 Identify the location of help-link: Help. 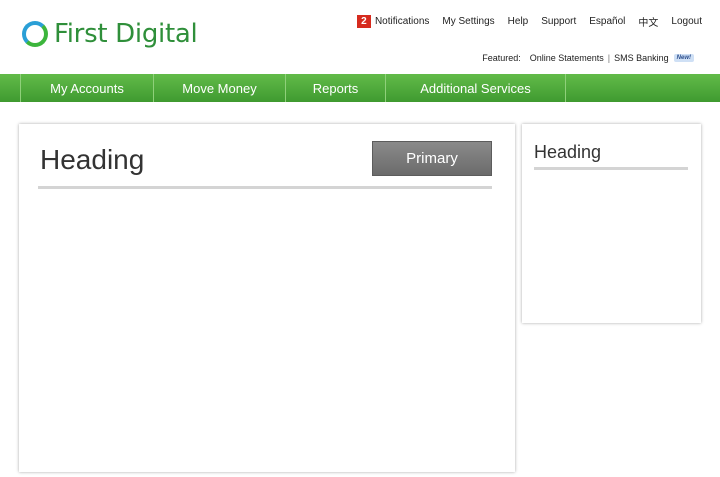
(518, 21).